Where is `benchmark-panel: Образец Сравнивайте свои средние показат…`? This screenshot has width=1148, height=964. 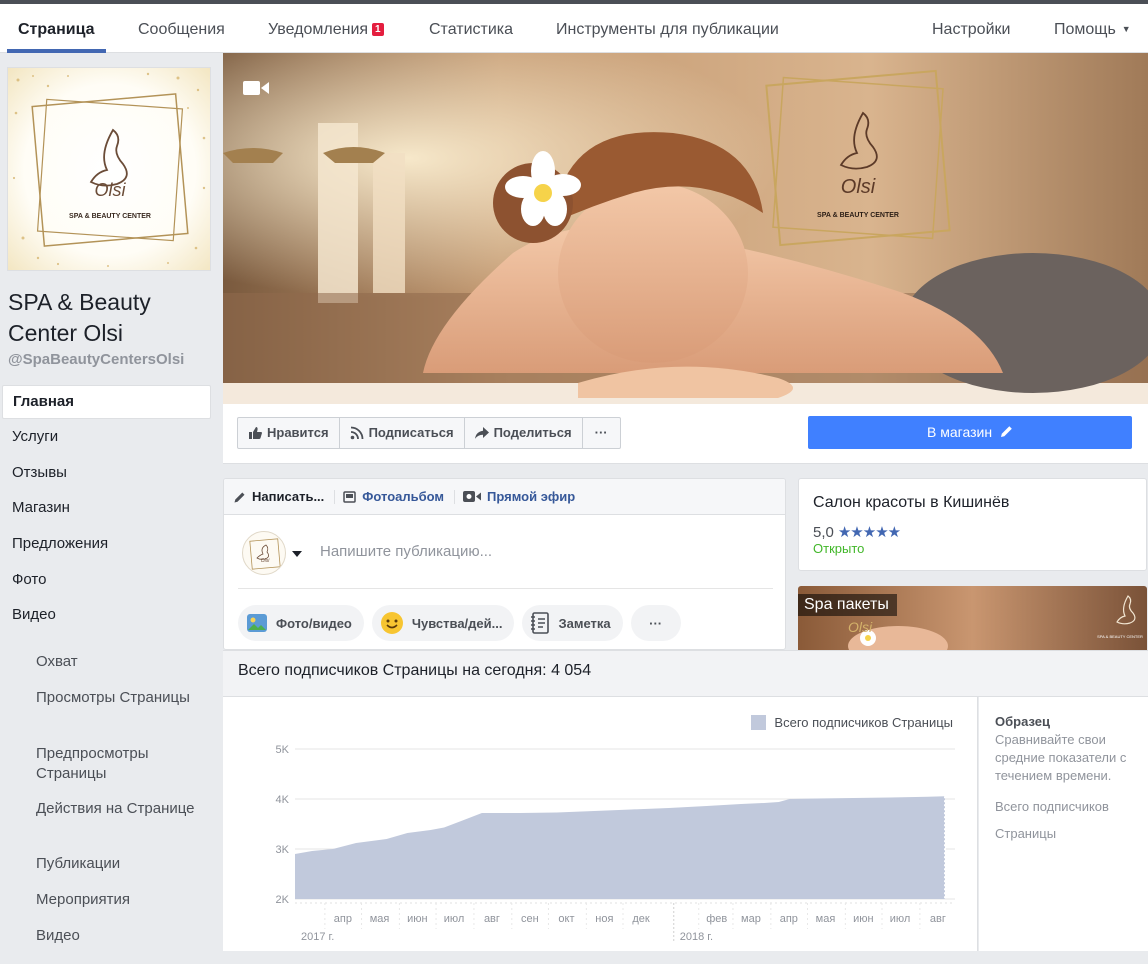
benchmark-panel: Образец Сравнивайте свои средние показат… is located at coordinates (1063, 824).